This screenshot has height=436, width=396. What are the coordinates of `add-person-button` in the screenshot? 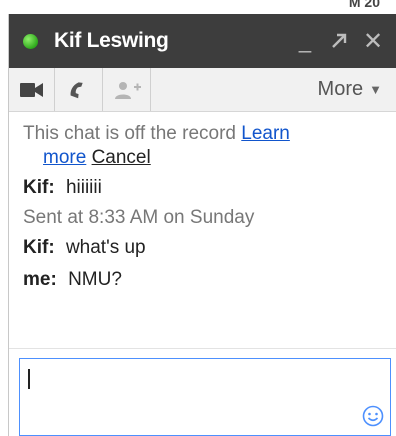 It's located at (127, 89).